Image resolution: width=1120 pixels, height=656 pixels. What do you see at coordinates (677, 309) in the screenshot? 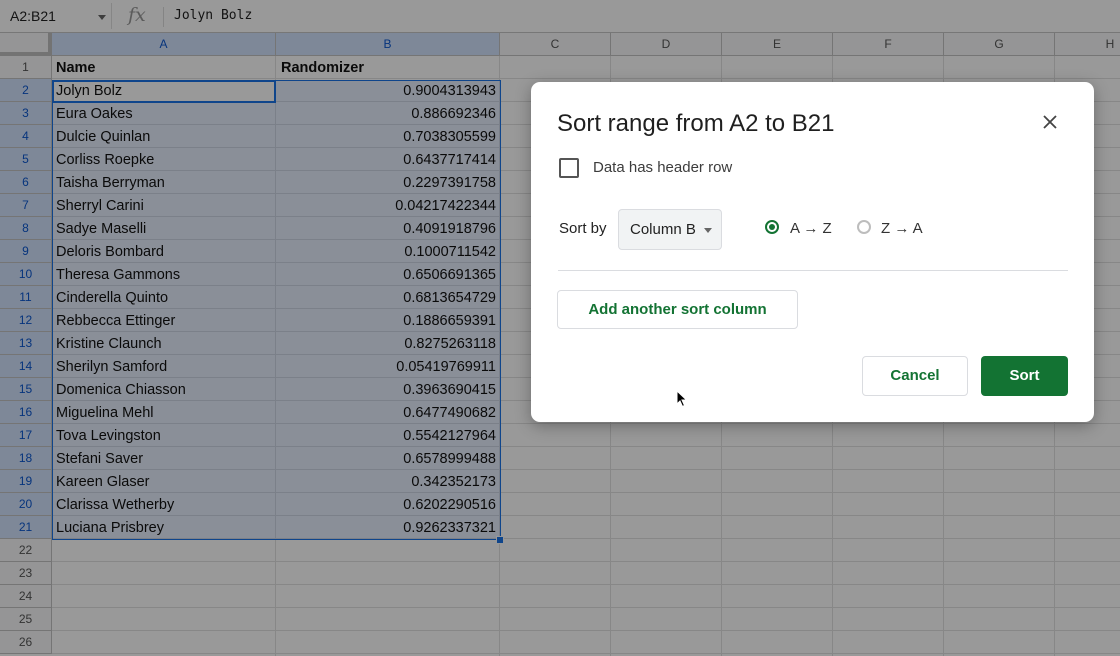
I see `add-sort-column-button: Add another sort column` at bounding box center [677, 309].